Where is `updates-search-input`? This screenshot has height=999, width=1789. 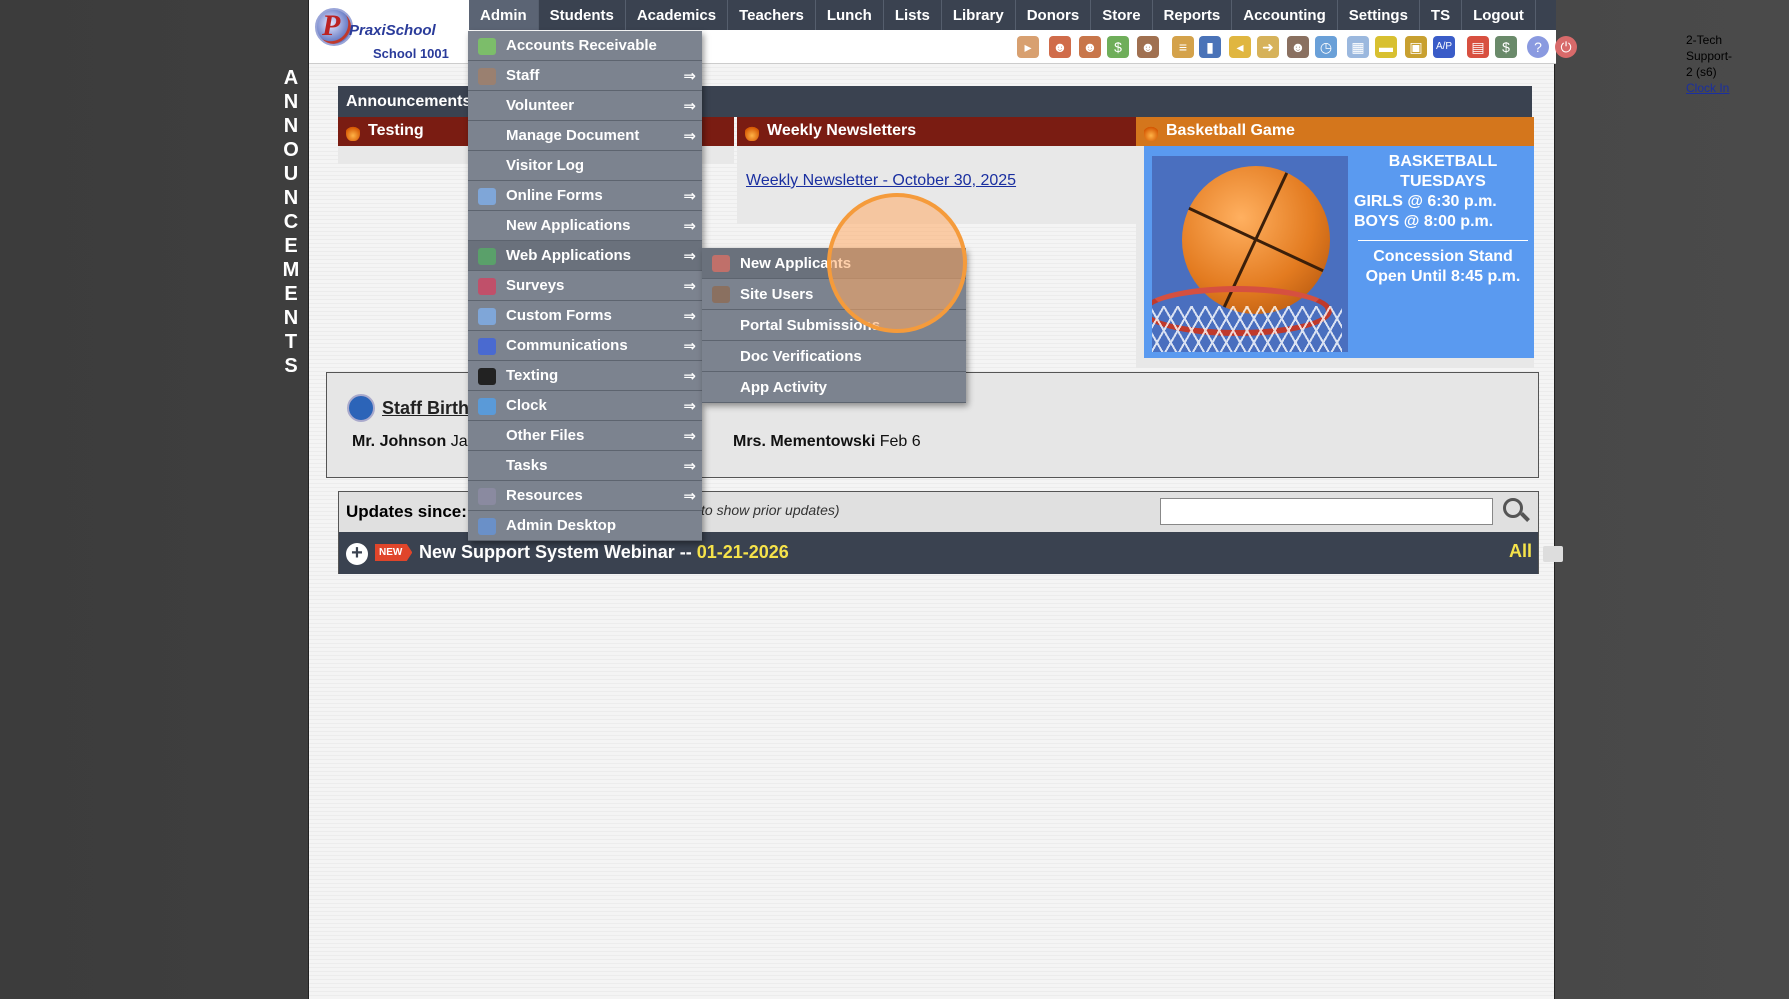
updates-search-input is located at coordinates (1326, 511).